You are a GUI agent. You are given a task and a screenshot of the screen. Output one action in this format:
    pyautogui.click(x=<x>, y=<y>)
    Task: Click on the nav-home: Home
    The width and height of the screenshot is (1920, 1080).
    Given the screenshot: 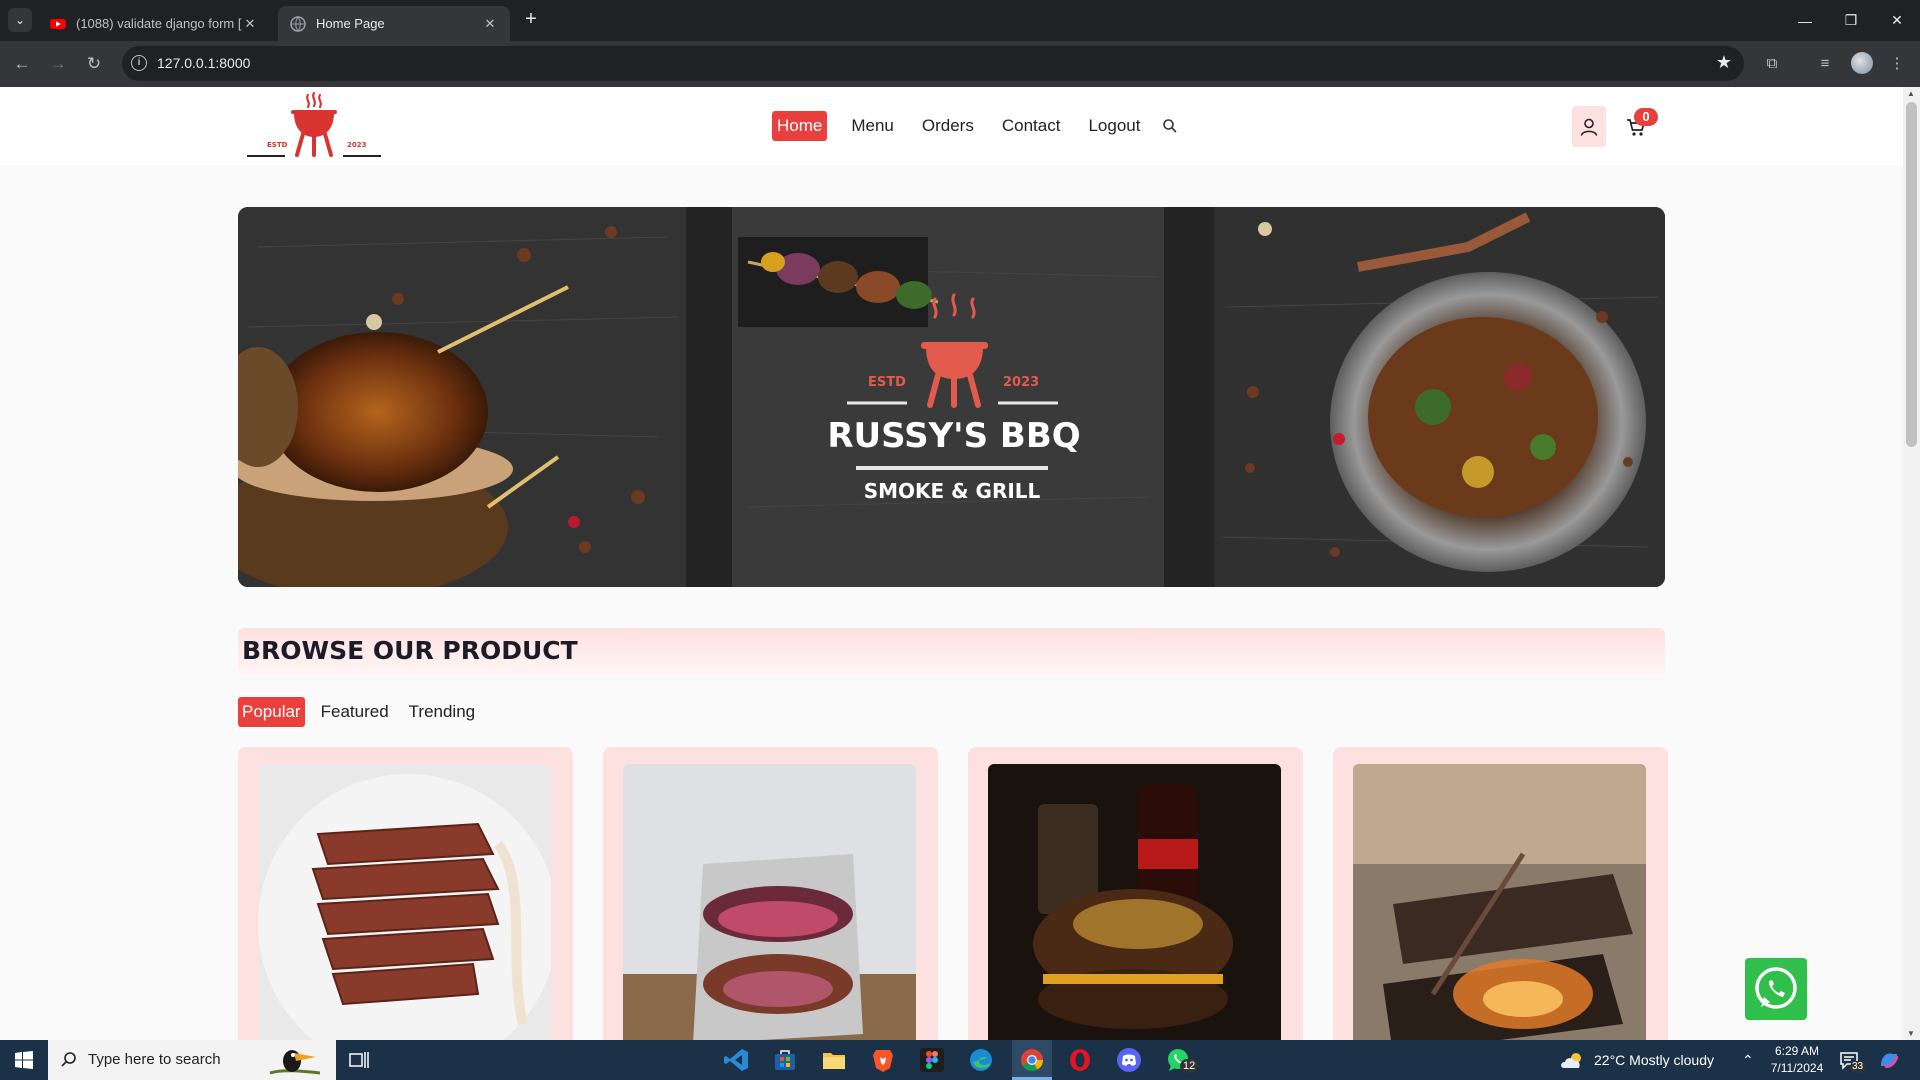 What is the action you would take?
    pyautogui.click(x=800, y=126)
    